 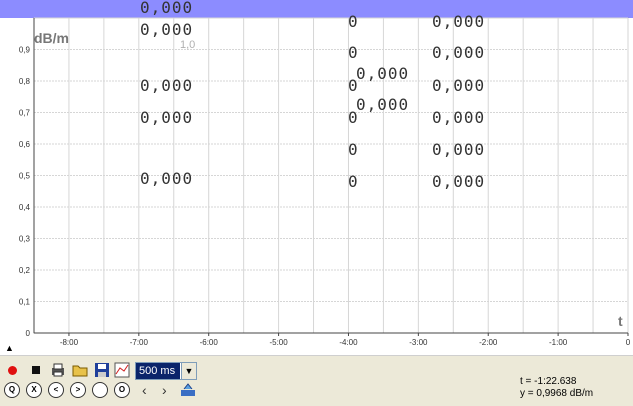 I want to click on time-interval-value: 500 ms, so click(x=158, y=371).